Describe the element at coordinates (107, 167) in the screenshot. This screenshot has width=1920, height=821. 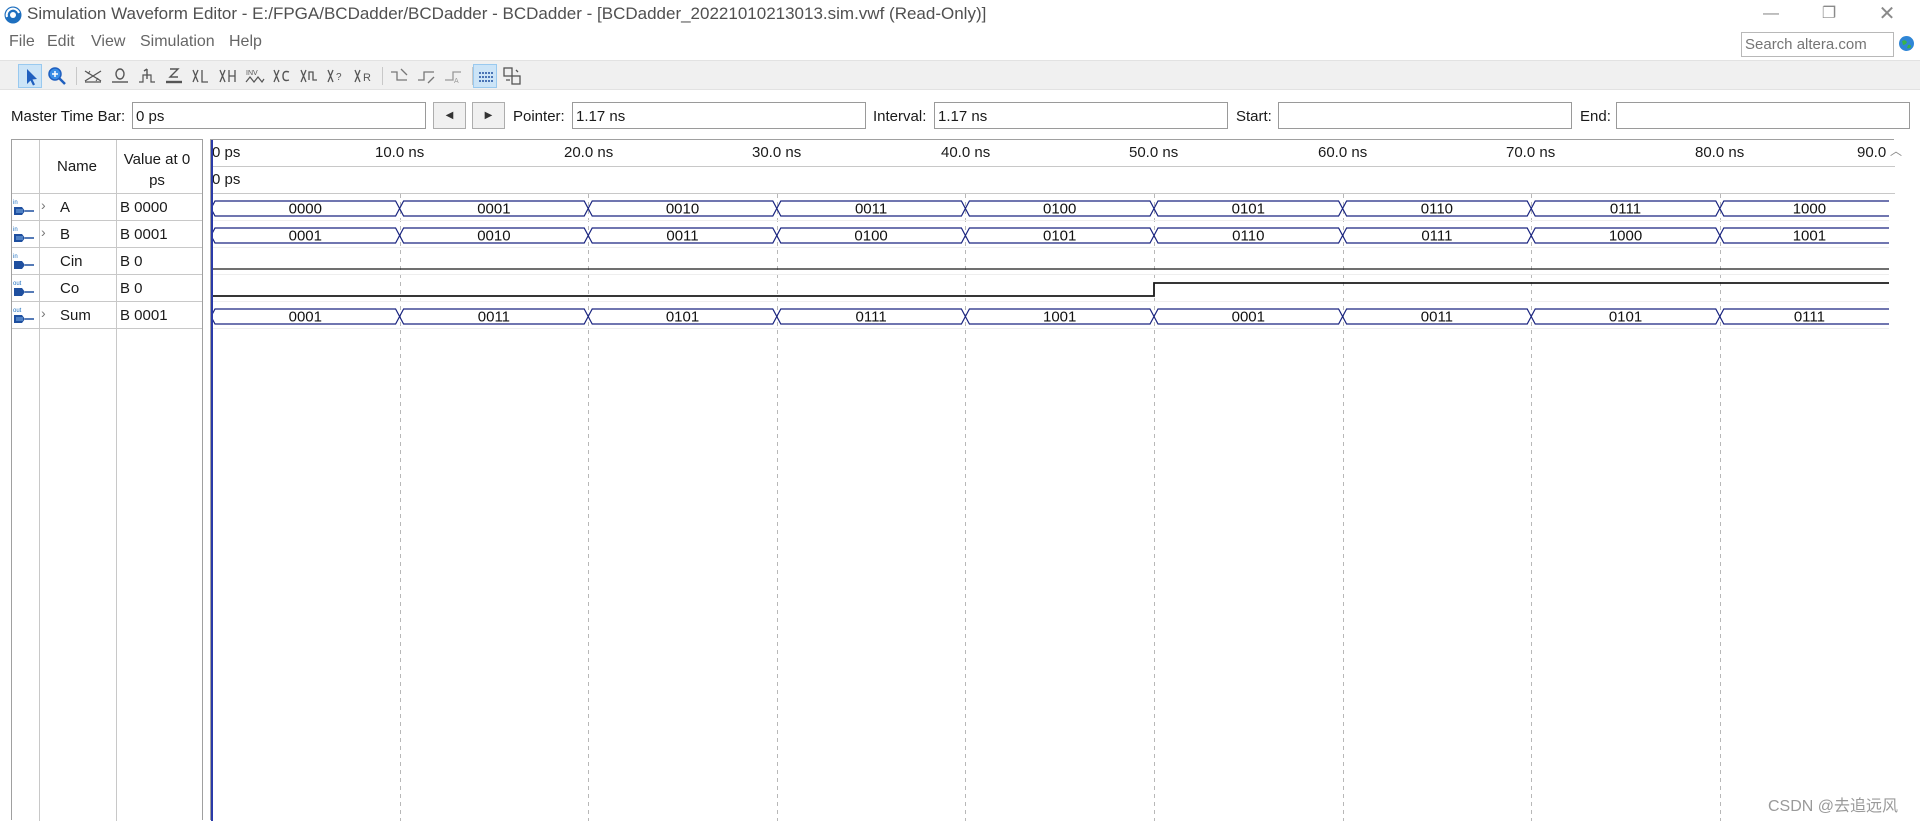
I see `signal-table-header: Name Value at 0 ps` at that location.